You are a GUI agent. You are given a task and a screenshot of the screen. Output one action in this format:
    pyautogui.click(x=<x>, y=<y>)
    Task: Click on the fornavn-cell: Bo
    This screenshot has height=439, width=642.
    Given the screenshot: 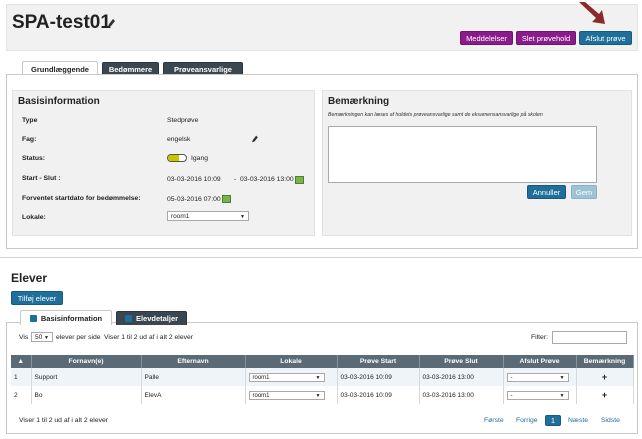 What is the action you would take?
    pyautogui.click(x=86, y=395)
    